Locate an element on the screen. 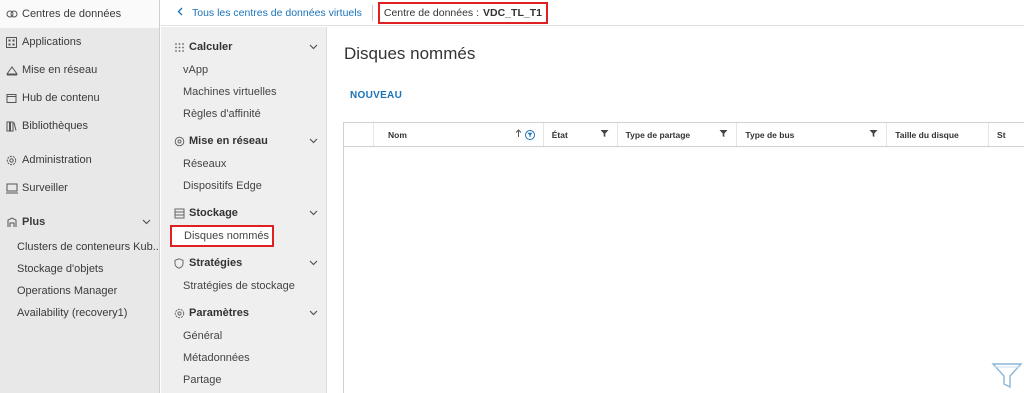  secnav-item-named-disks: Disques nommés is located at coordinates (222, 236).